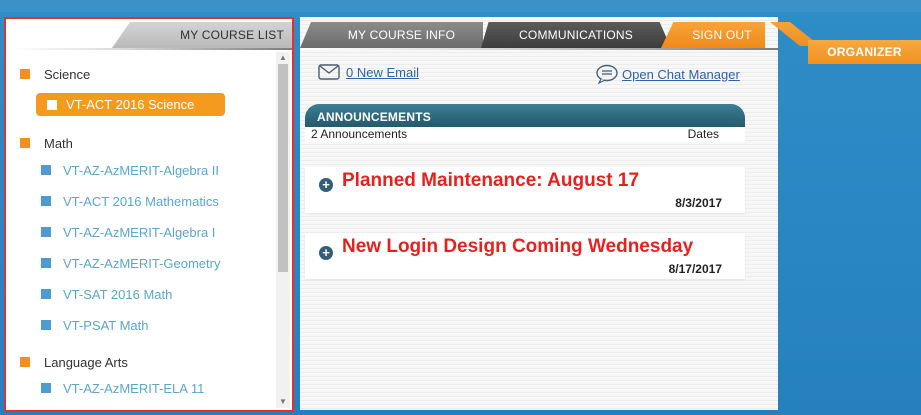  I want to click on new-email-label: 0 New Email, so click(382, 72).